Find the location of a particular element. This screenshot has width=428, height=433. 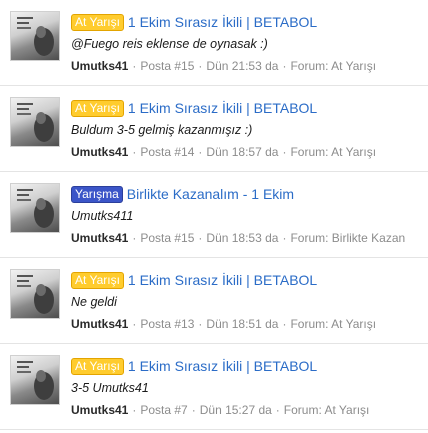

post-time: Dün 15:27 da is located at coordinates (235, 410).